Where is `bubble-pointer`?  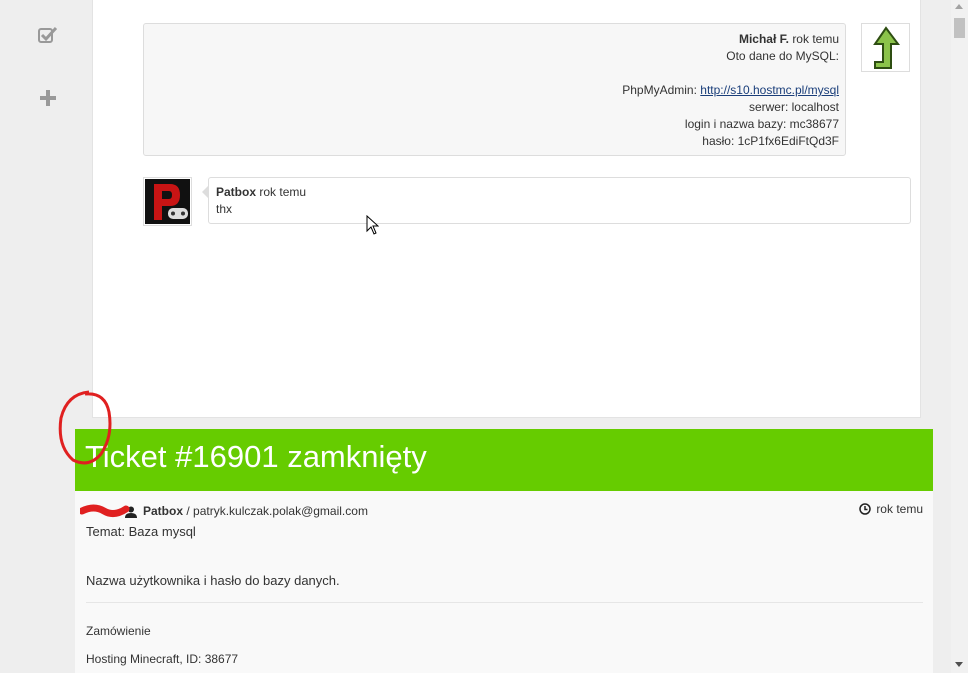
bubble-pointer is located at coordinates (205, 192).